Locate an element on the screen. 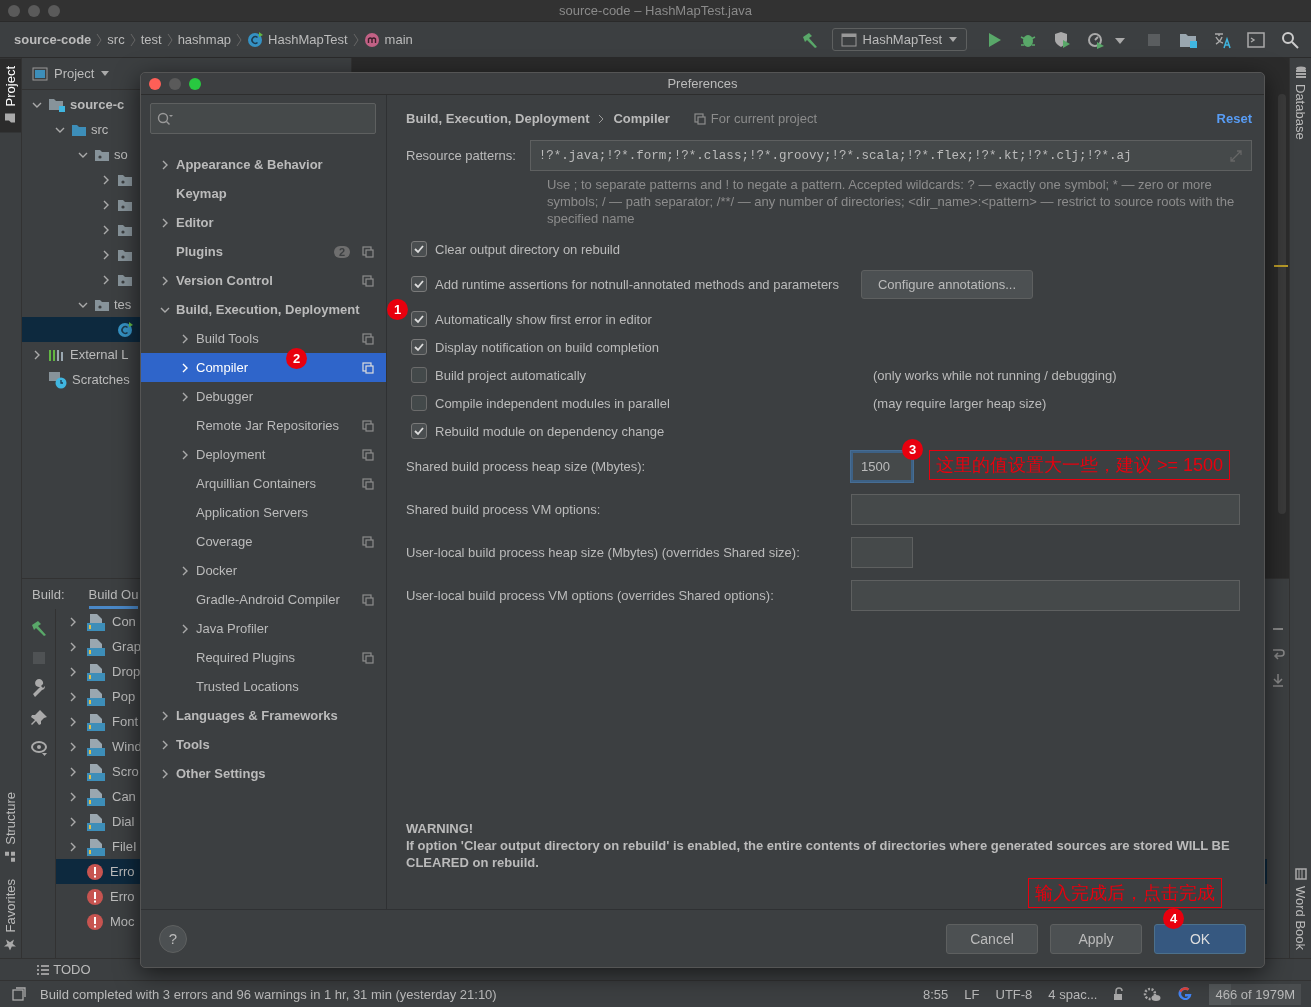  field-label: User-local build process heap size (Mbytes) (overrides Shared size): is located at coordinates (603, 552).